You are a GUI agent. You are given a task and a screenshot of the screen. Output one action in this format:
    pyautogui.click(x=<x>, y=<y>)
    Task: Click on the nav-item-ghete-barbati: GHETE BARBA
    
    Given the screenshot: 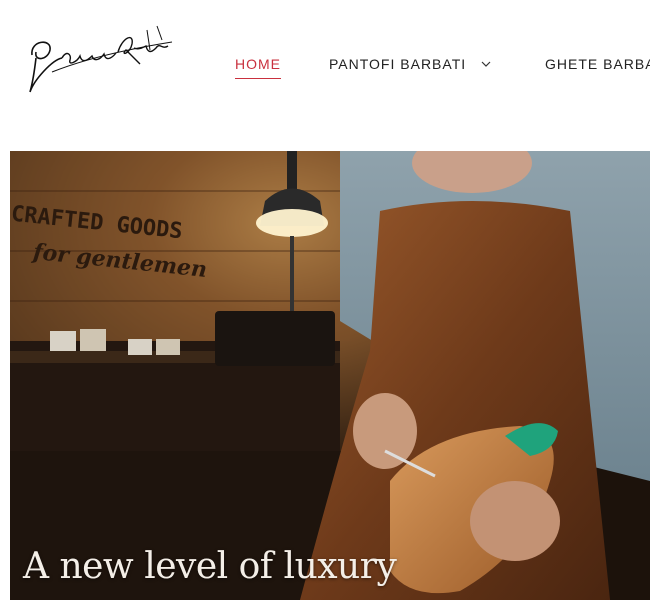 What is the action you would take?
    pyautogui.click(x=597, y=64)
    